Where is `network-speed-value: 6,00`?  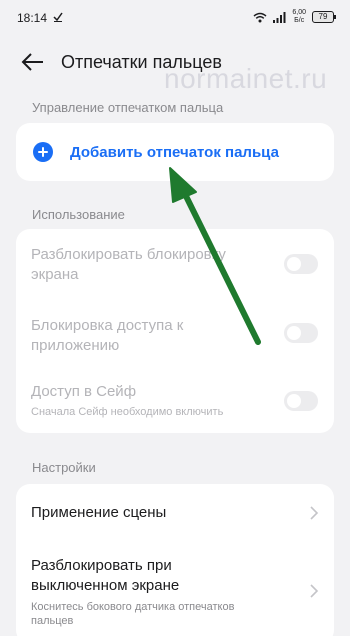
network-speed-value: 6,00 is located at coordinates (299, 12).